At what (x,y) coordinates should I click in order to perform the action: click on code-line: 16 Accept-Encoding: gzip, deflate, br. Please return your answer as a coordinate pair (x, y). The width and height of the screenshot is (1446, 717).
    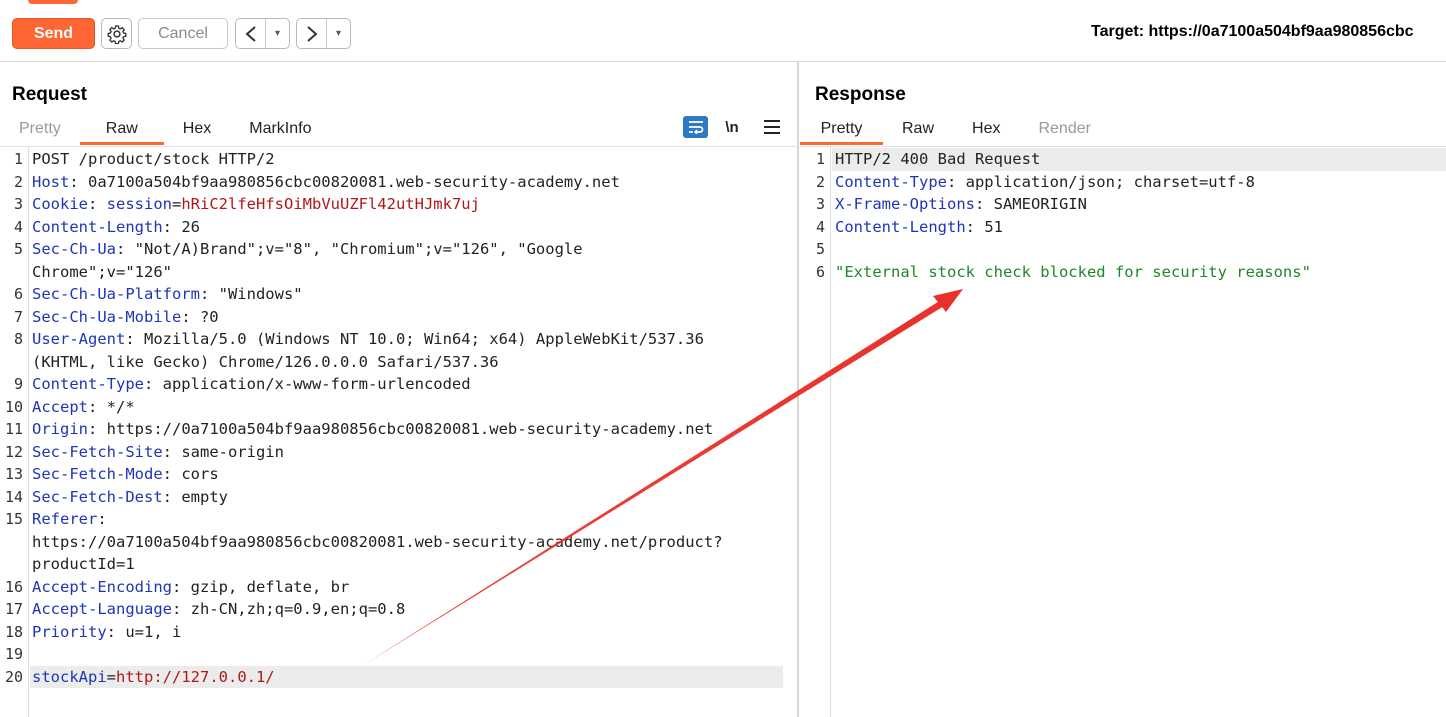
    Looking at the image, I should click on (399, 587).